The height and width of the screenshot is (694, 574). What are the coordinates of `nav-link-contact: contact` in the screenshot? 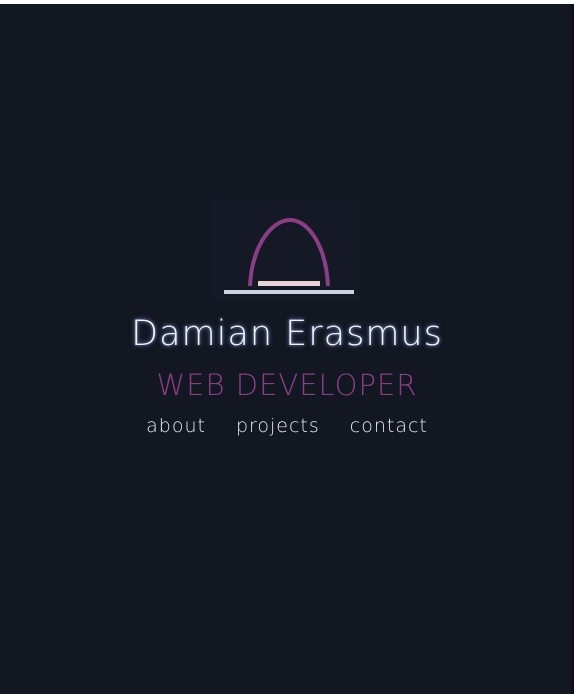 It's located at (389, 426).